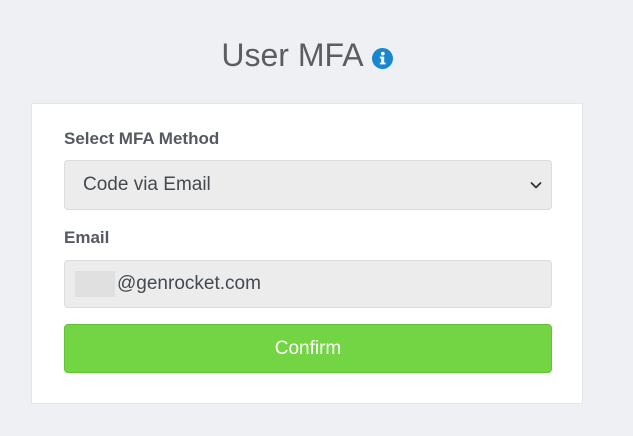 This screenshot has height=436, width=633. What do you see at coordinates (189, 283) in the screenshot?
I see `email-field-value: @genrocket.com` at bounding box center [189, 283].